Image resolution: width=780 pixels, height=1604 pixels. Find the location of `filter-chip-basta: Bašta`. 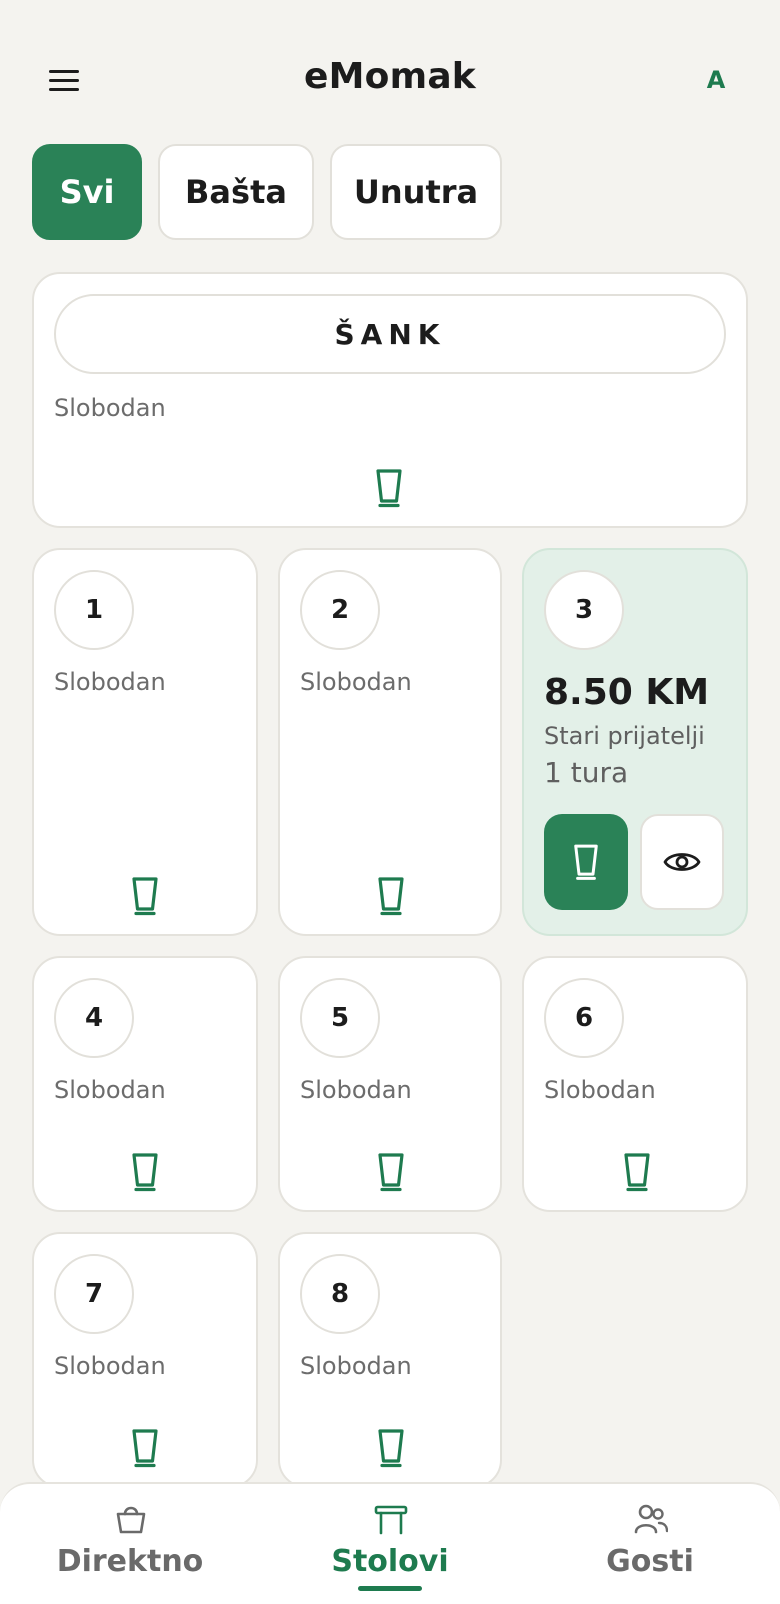

filter-chip-basta: Bašta is located at coordinates (236, 192).